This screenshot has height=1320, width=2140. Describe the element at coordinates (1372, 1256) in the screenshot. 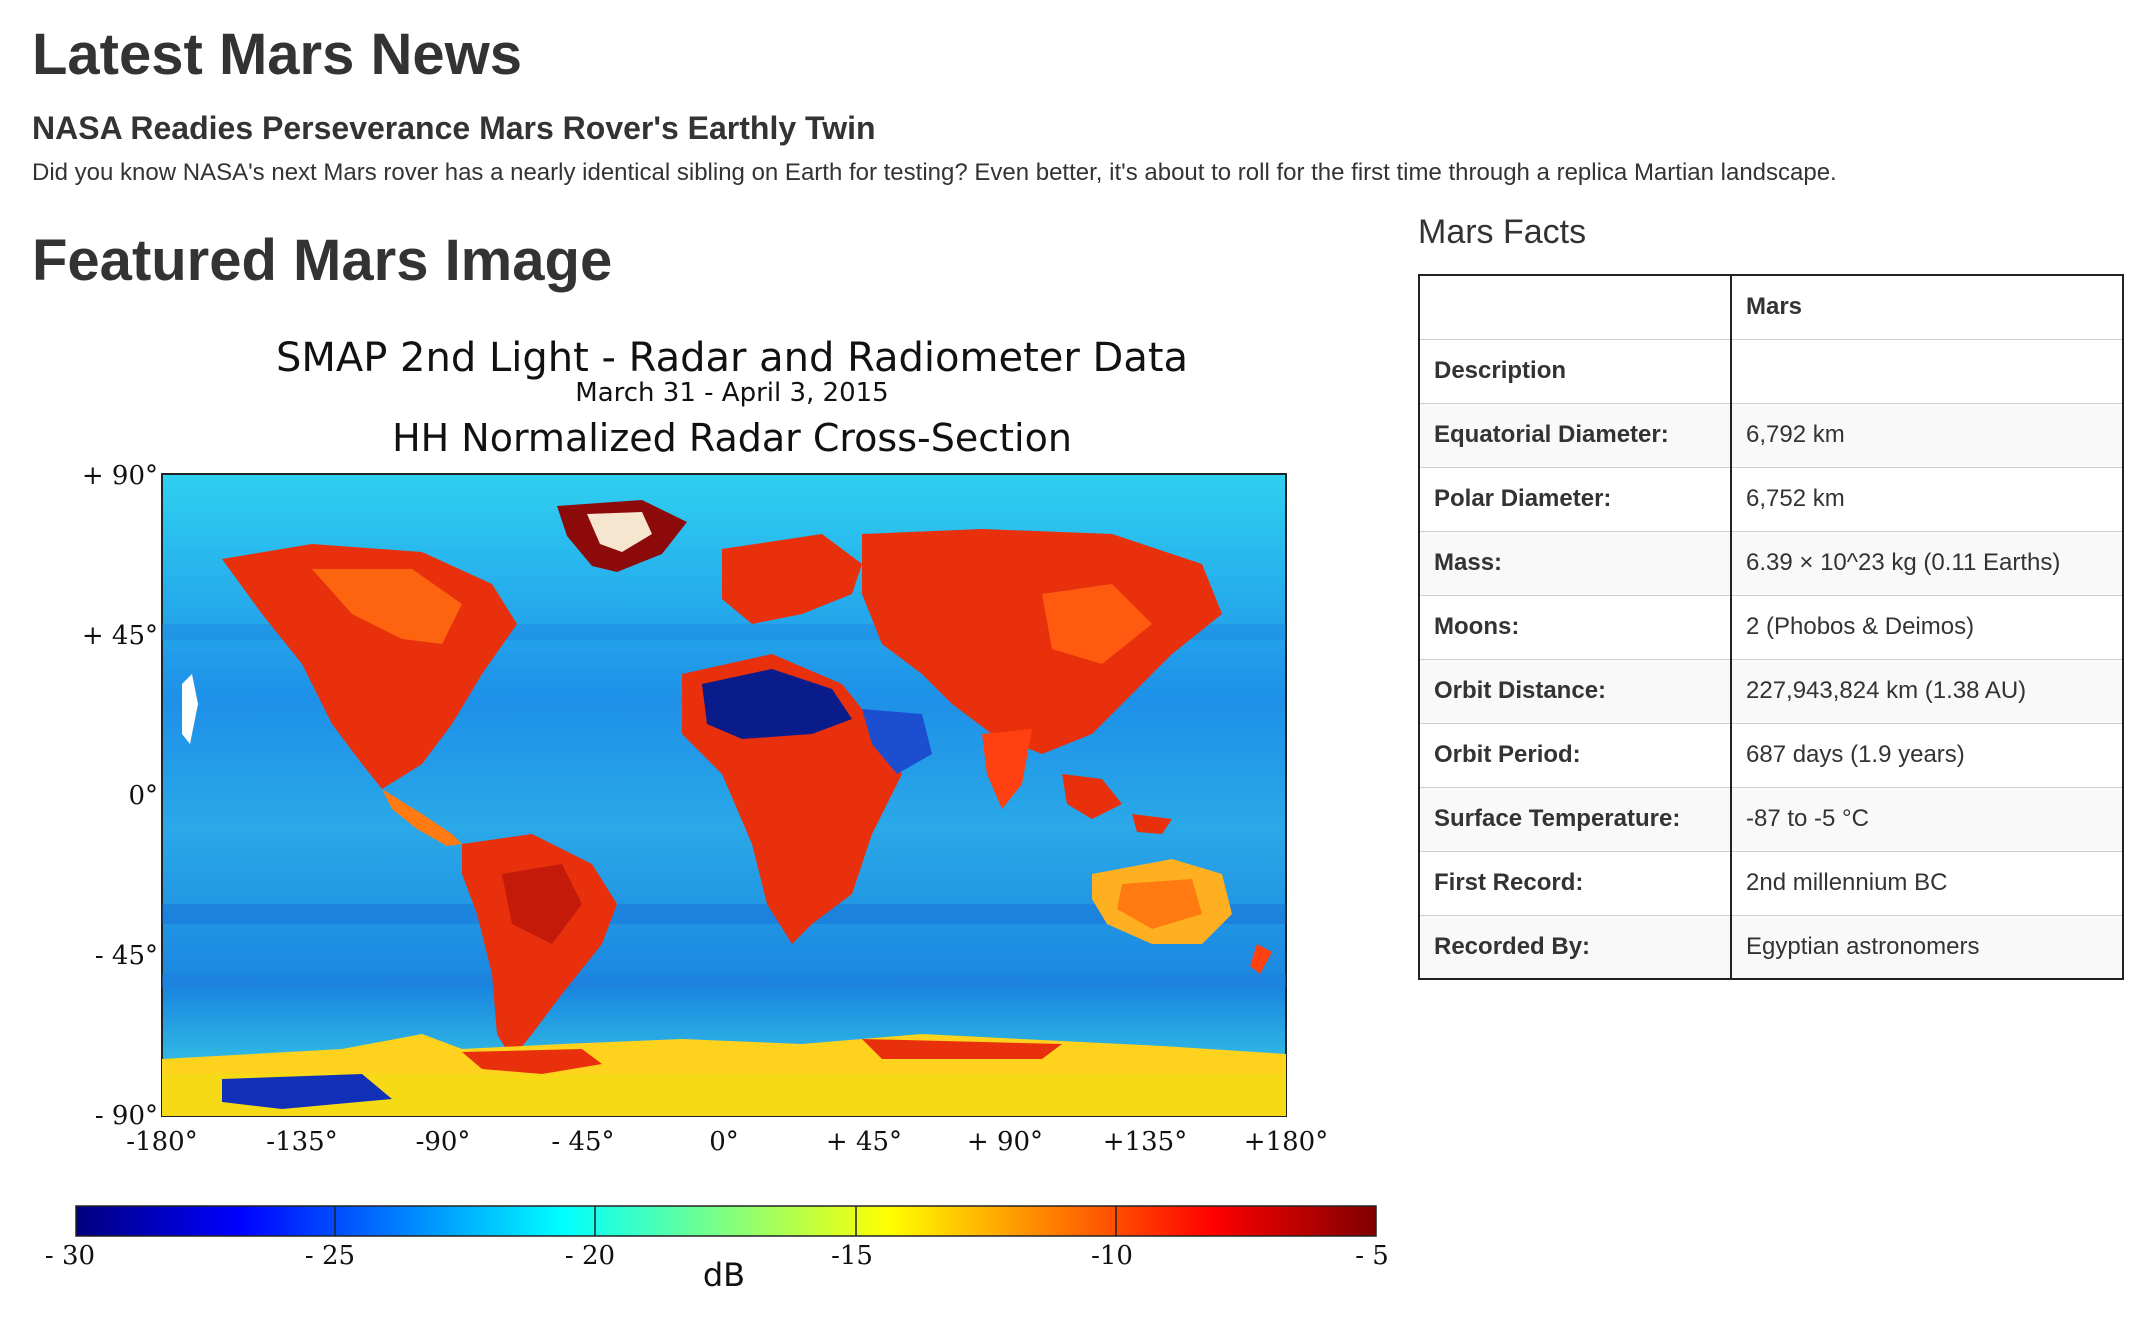

I see `colorbar-tick: - 5` at that location.